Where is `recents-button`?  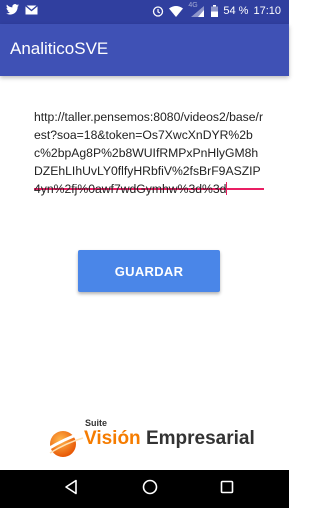
recents-button is located at coordinates (227, 489).